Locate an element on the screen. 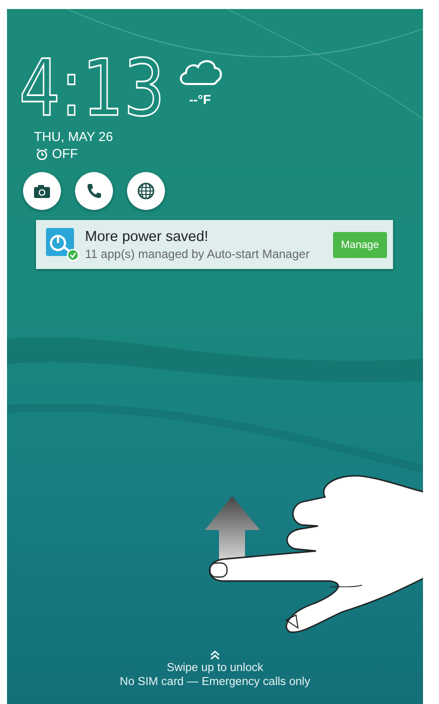 The image size is (439, 704). sim-status: No SIM card — Emergency calls only is located at coordinates (215, 682).